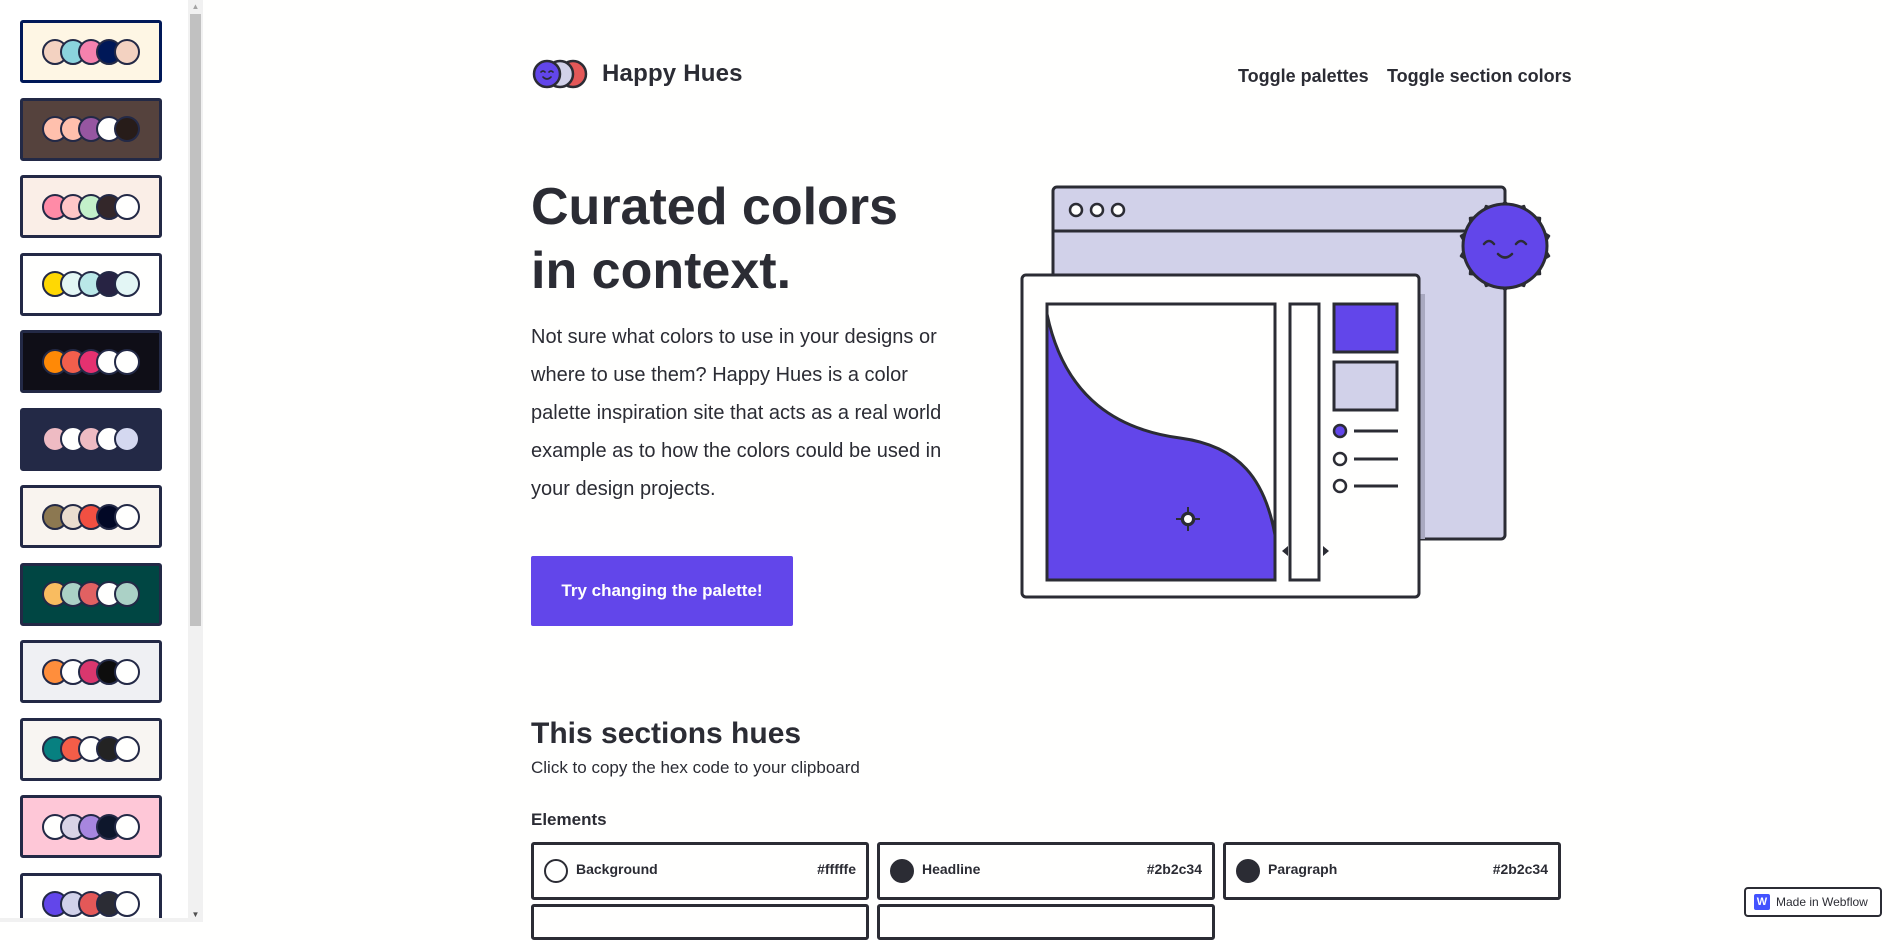  What do you see at coordinates (666, 733) in the screenshot?
I see `section-hues-title: This sections hues` at bounding box center [666, 733].